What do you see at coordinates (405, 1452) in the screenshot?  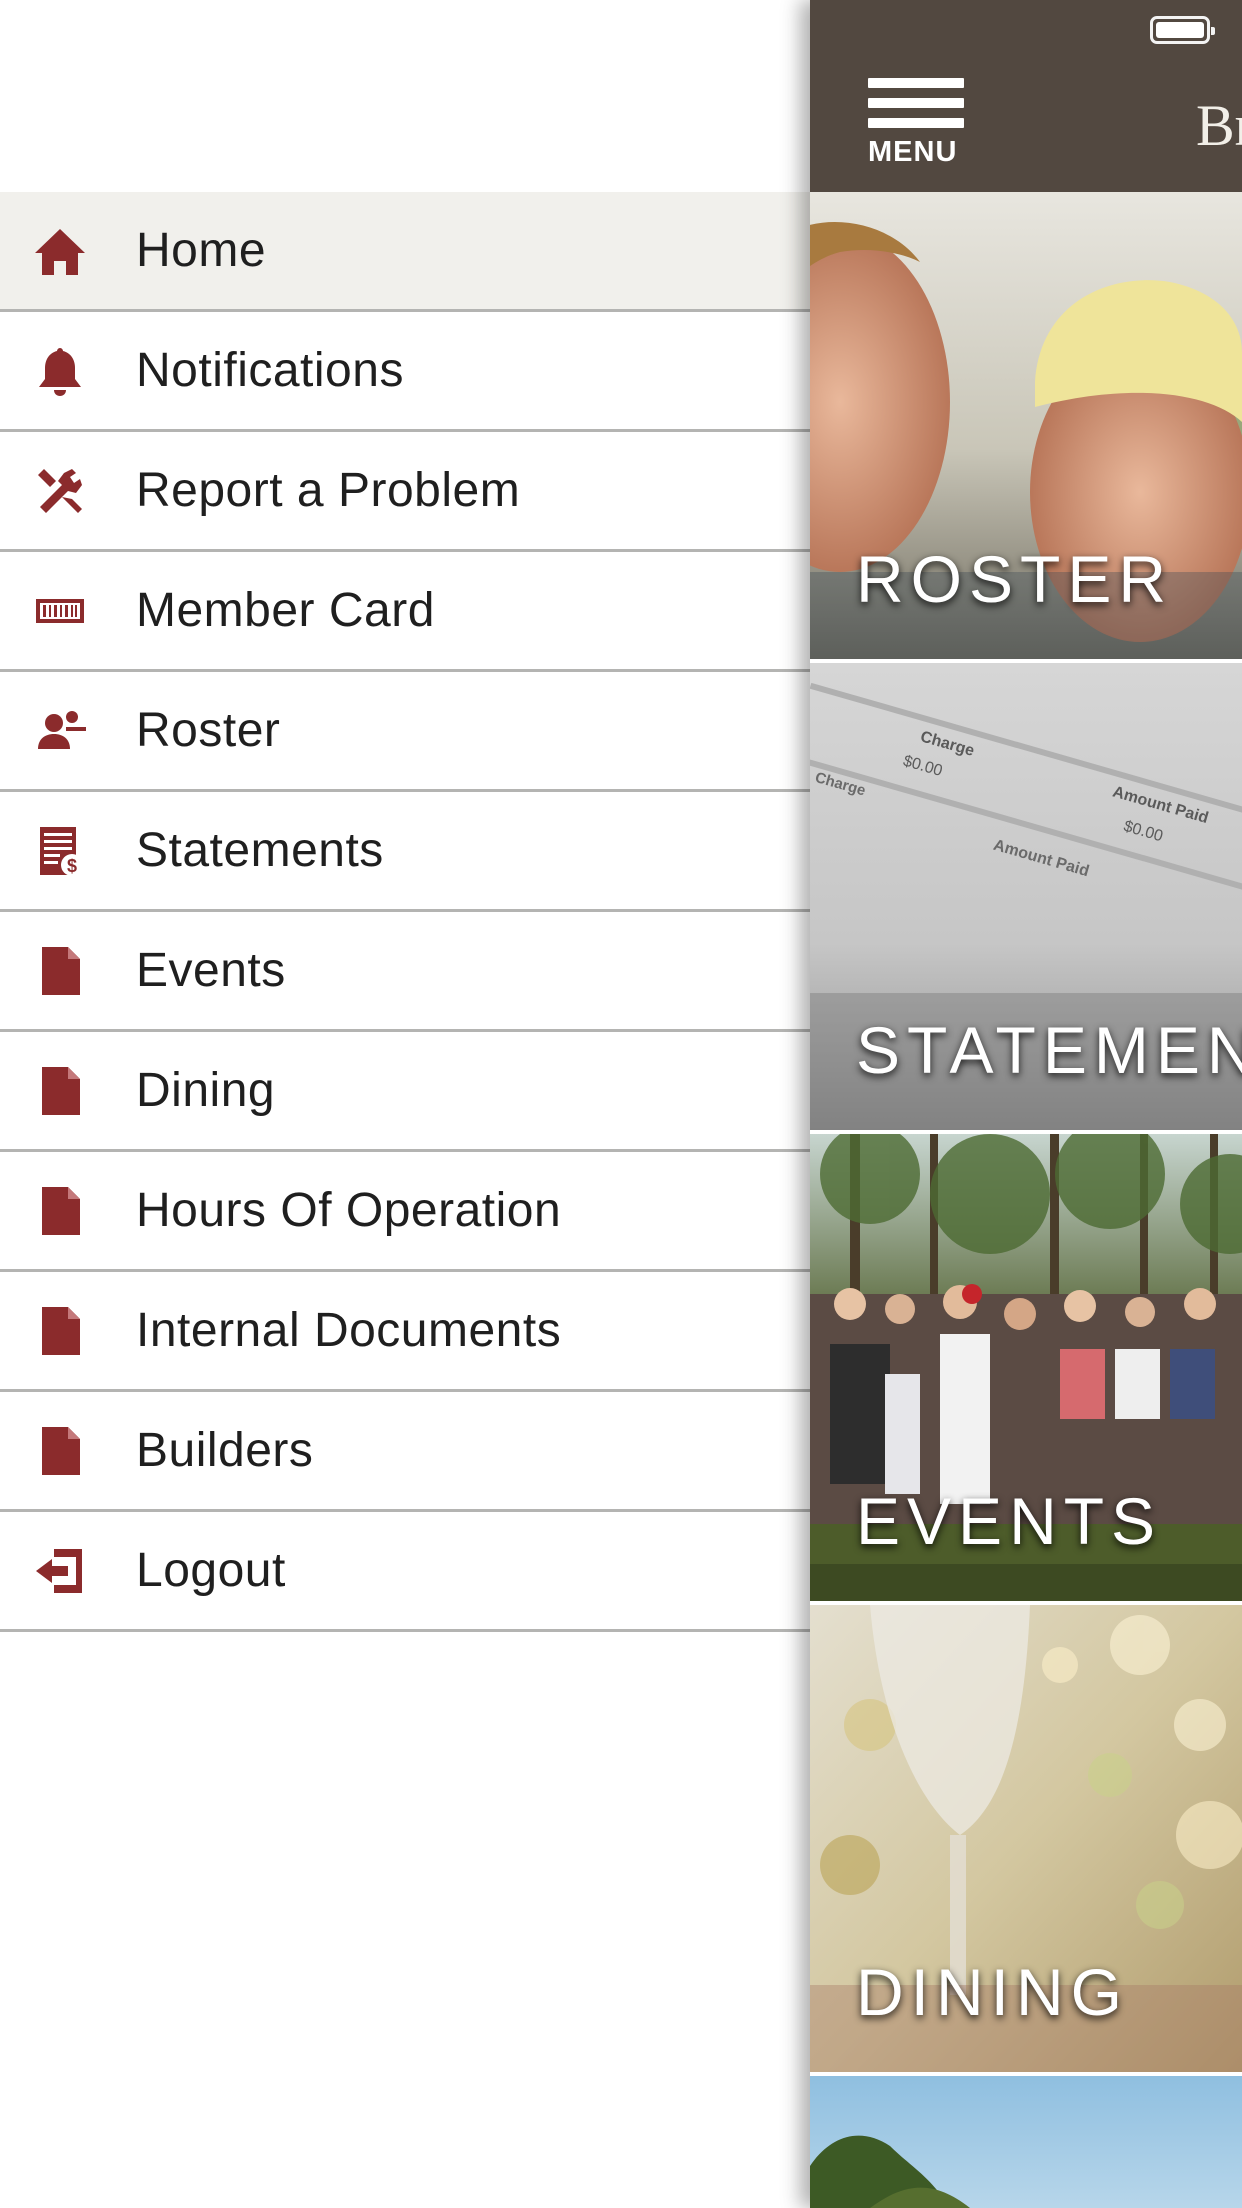 I see `menu-item-builders: Builders` at bounding box center [405, 1452].